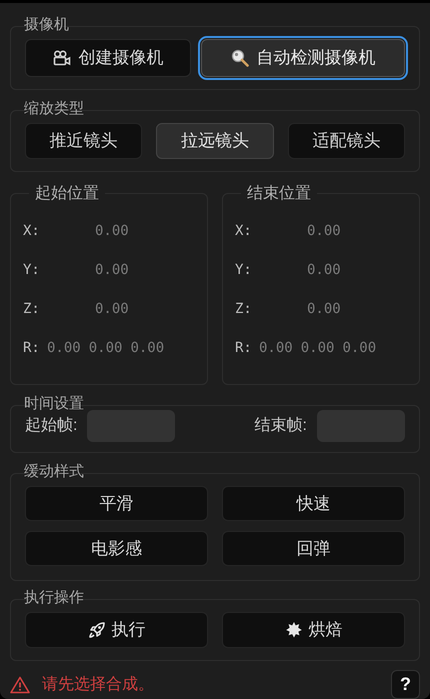 The width and height of the screenshot is (430, 699). What do you see at coordinates (239, 58) in the screenshot?
I see `search-icon` at bounding box center [239, 58].